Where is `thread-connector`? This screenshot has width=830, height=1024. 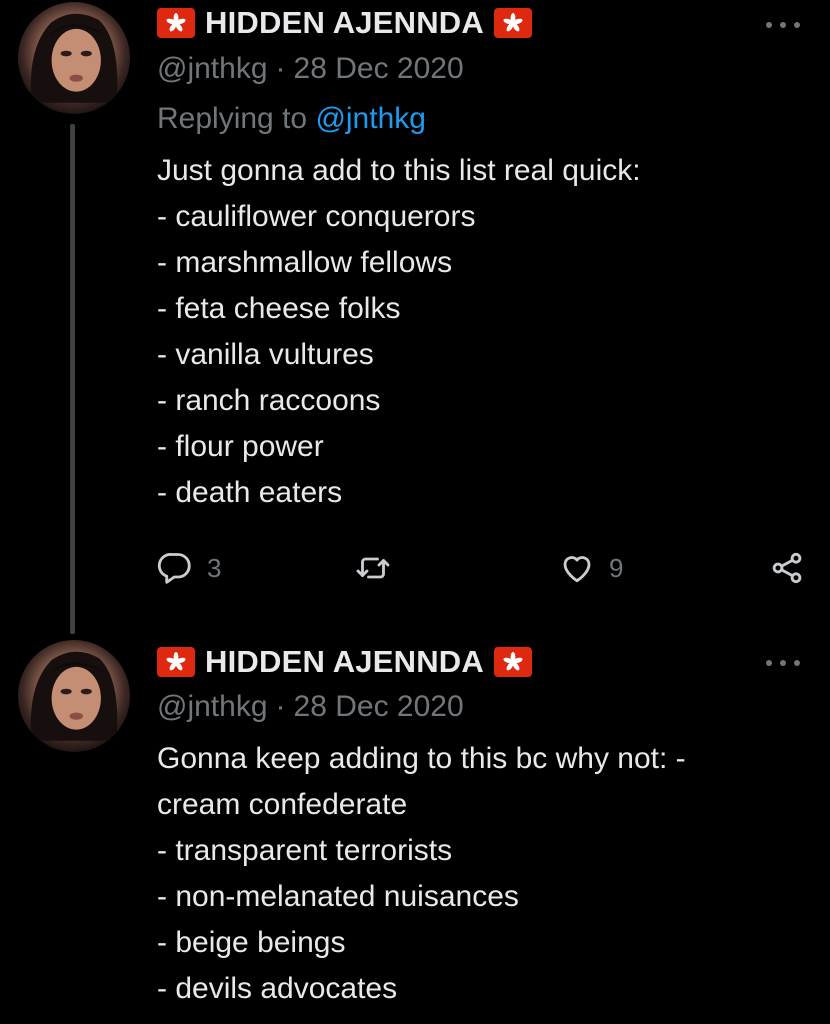 thread-connector is located at coordinates (72, 379).